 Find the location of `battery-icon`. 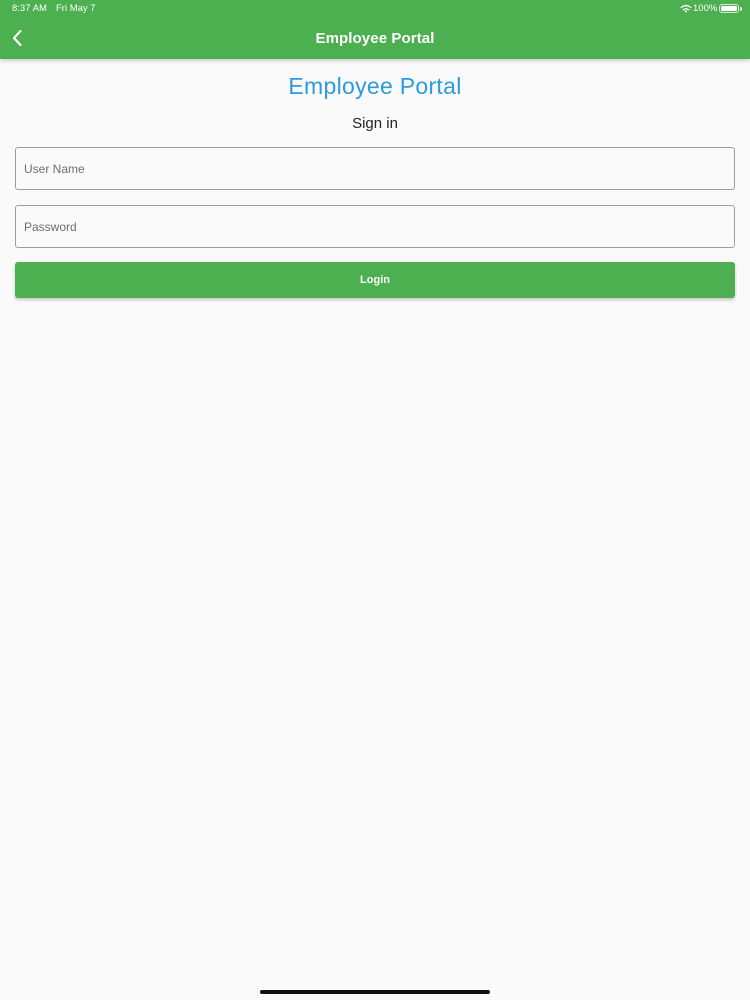

battery-icon is located at coordinates (729, 8).